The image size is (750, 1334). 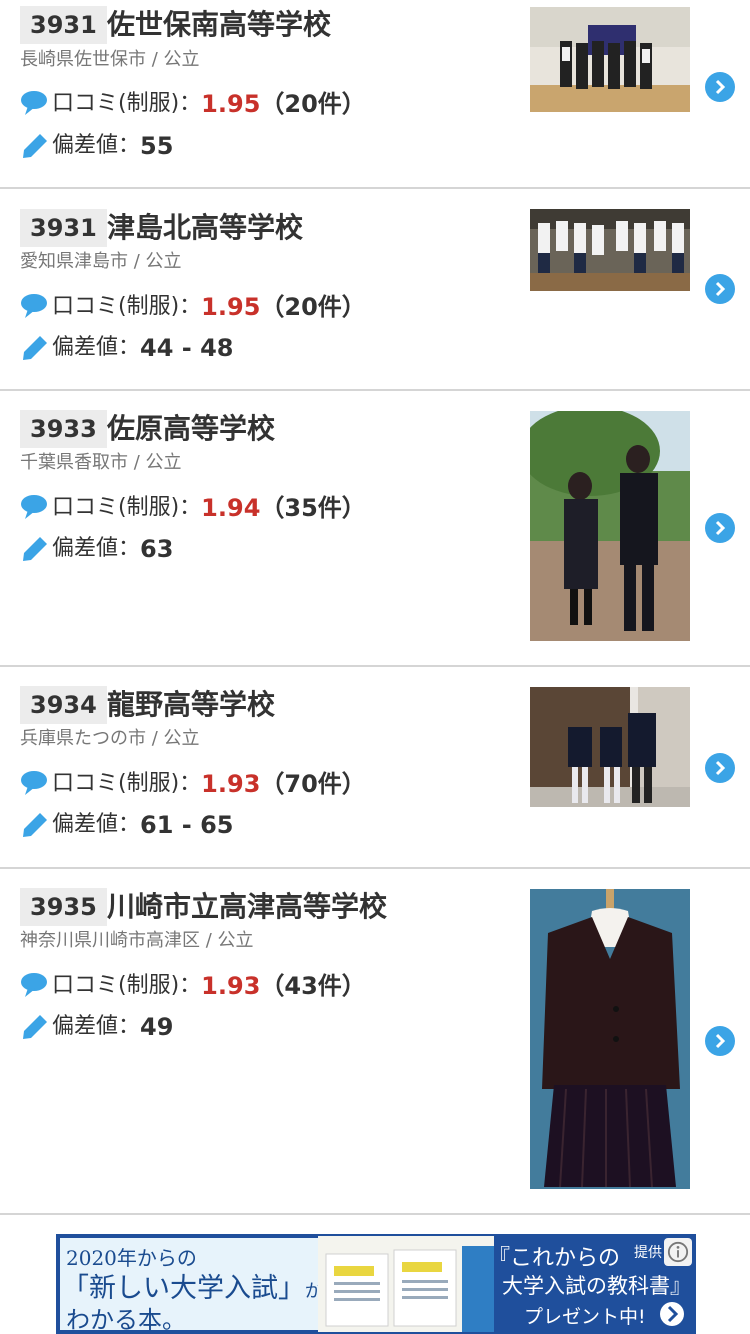 What do you see at coordinates (406, 1284) in the screenshot?
I see `ad-book-image` at bounding box center [406, 1284].